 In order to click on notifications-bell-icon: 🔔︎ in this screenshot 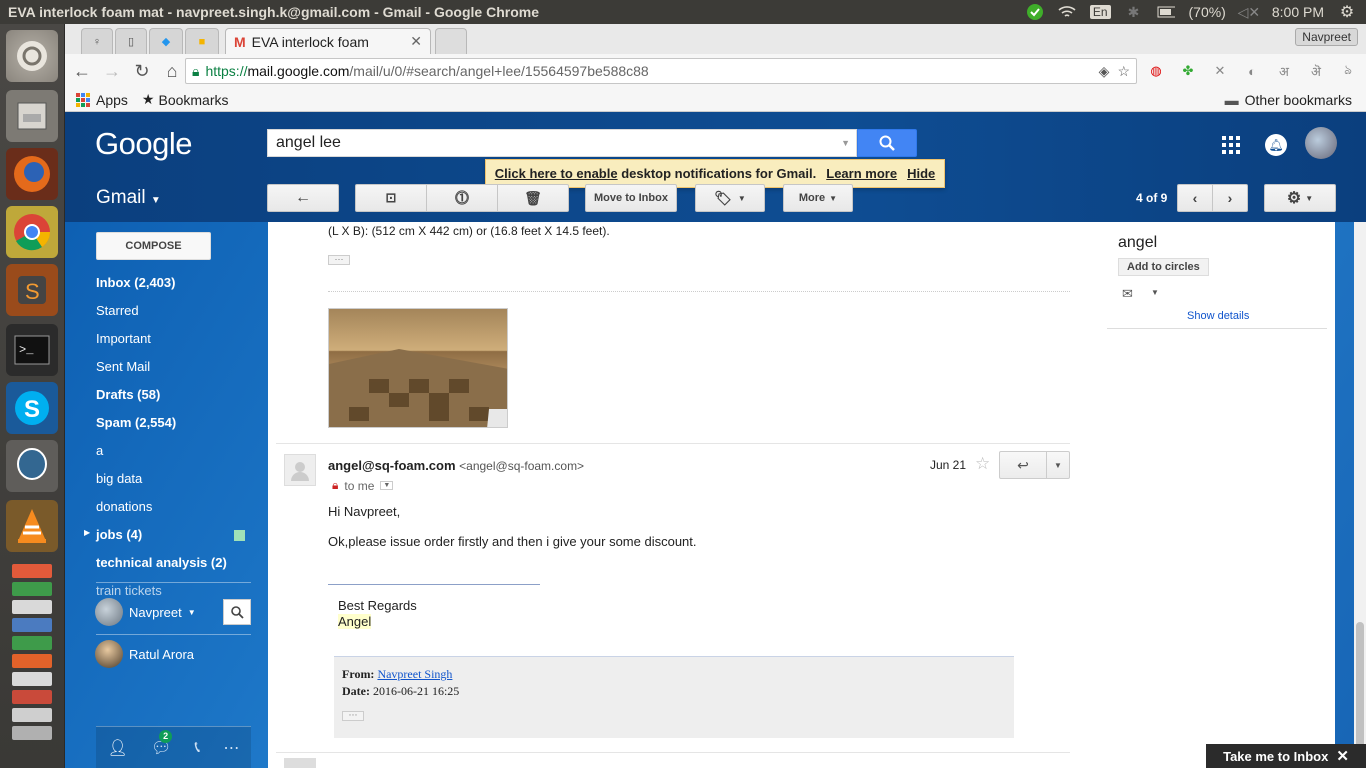, I will do `click(1276, 145)`.